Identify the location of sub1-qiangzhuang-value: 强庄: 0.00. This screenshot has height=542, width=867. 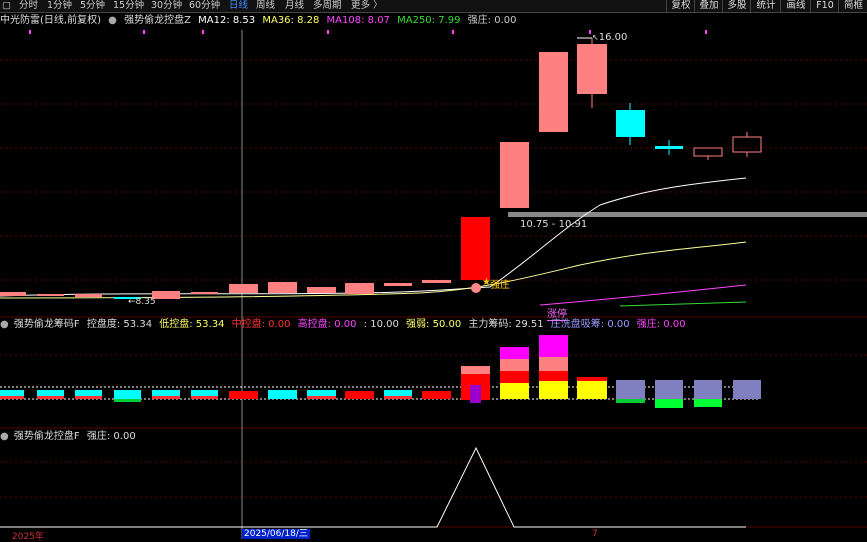
(661, 324).